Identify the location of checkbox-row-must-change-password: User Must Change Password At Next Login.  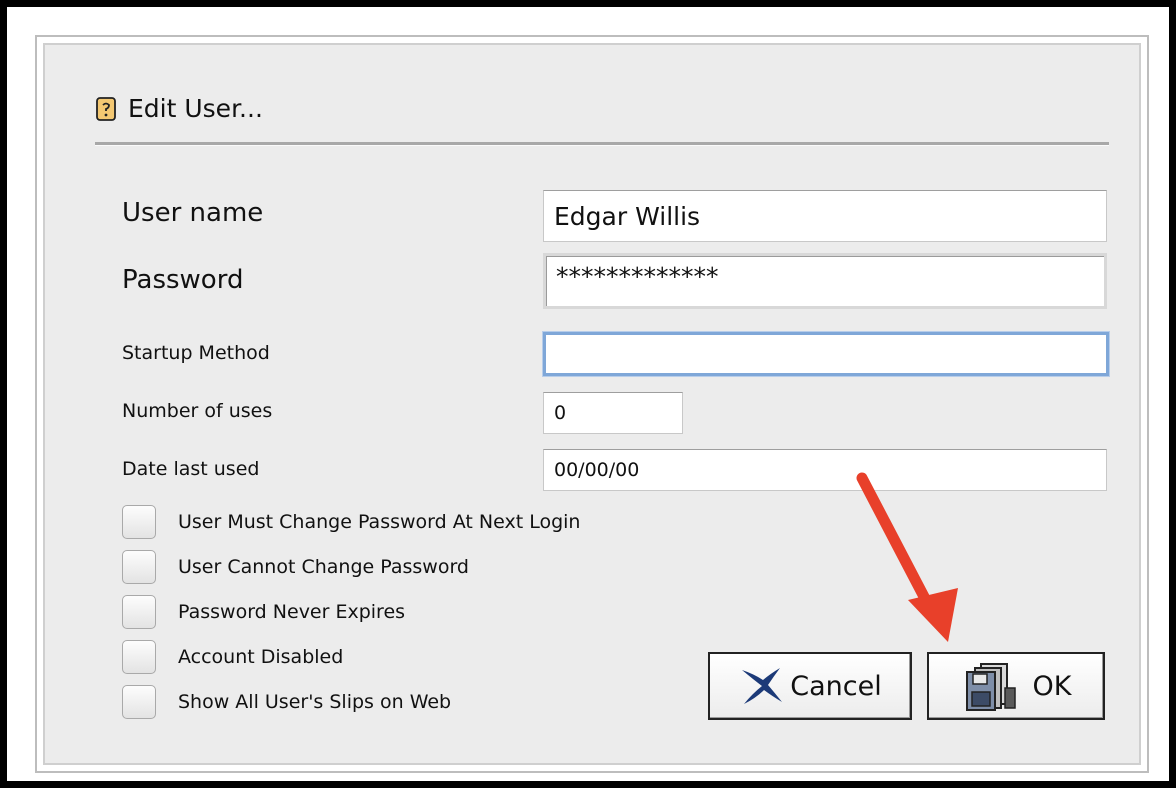
(351, 522).